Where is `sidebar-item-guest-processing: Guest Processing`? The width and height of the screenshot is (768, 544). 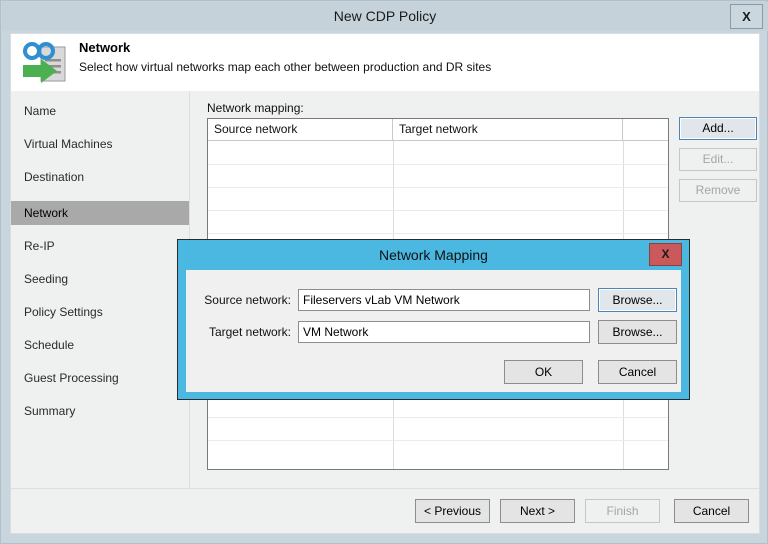
sidebar-item-guest-processing: Guest Processing is located at coordinates (100, 378).